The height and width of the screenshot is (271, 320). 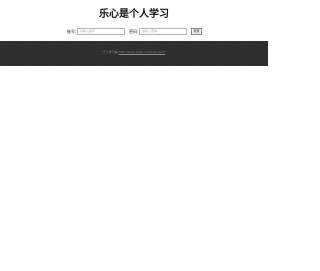 I want to click on password-label: 密码:, so click(x=134, y=31).